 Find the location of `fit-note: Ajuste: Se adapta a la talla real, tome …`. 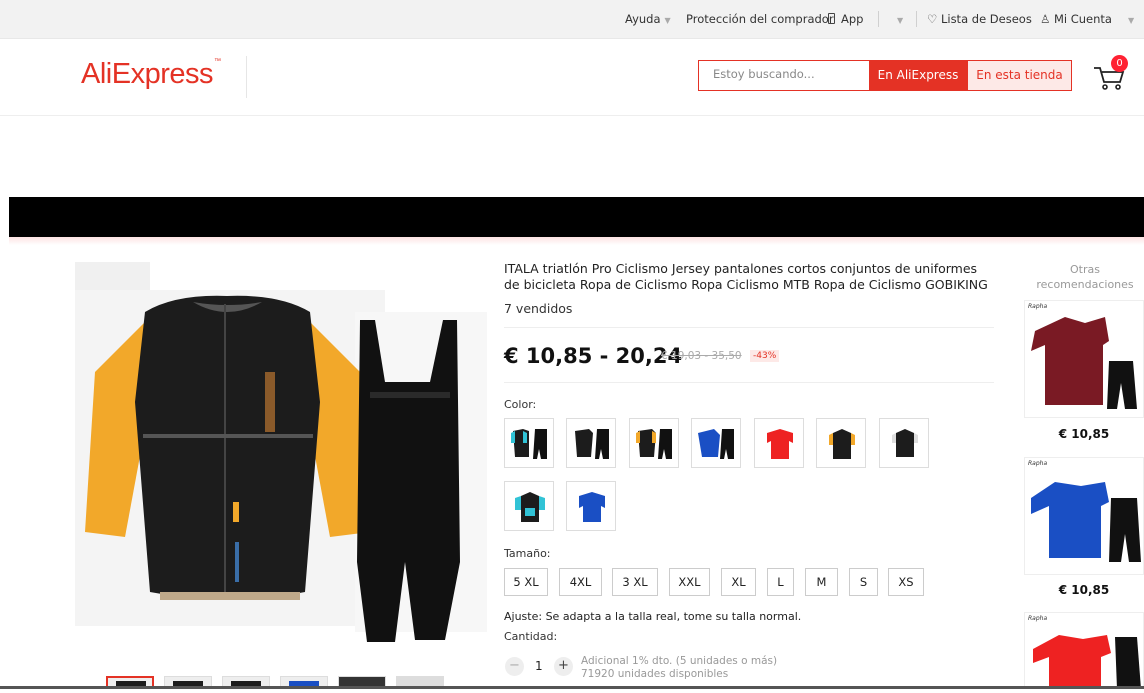

fit-note: Ajuste: Se adapta a la talla real, tome … is located at coordinates (653, 616).